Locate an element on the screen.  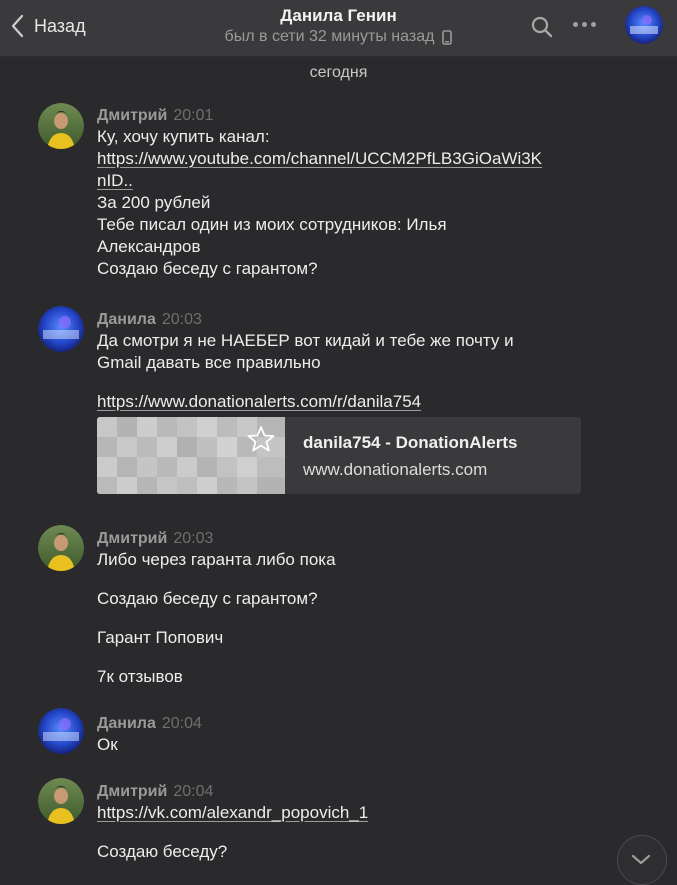
message-text: Ок is located at coordinates (337, 745).